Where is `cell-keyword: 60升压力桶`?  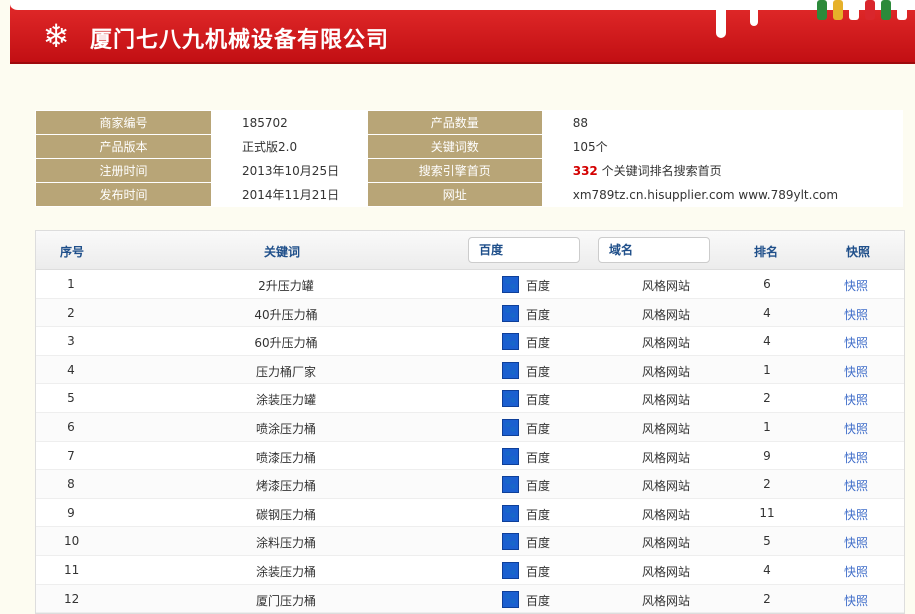 cell-keyword: 60升压力桶 is located at coordinates (286, 343).